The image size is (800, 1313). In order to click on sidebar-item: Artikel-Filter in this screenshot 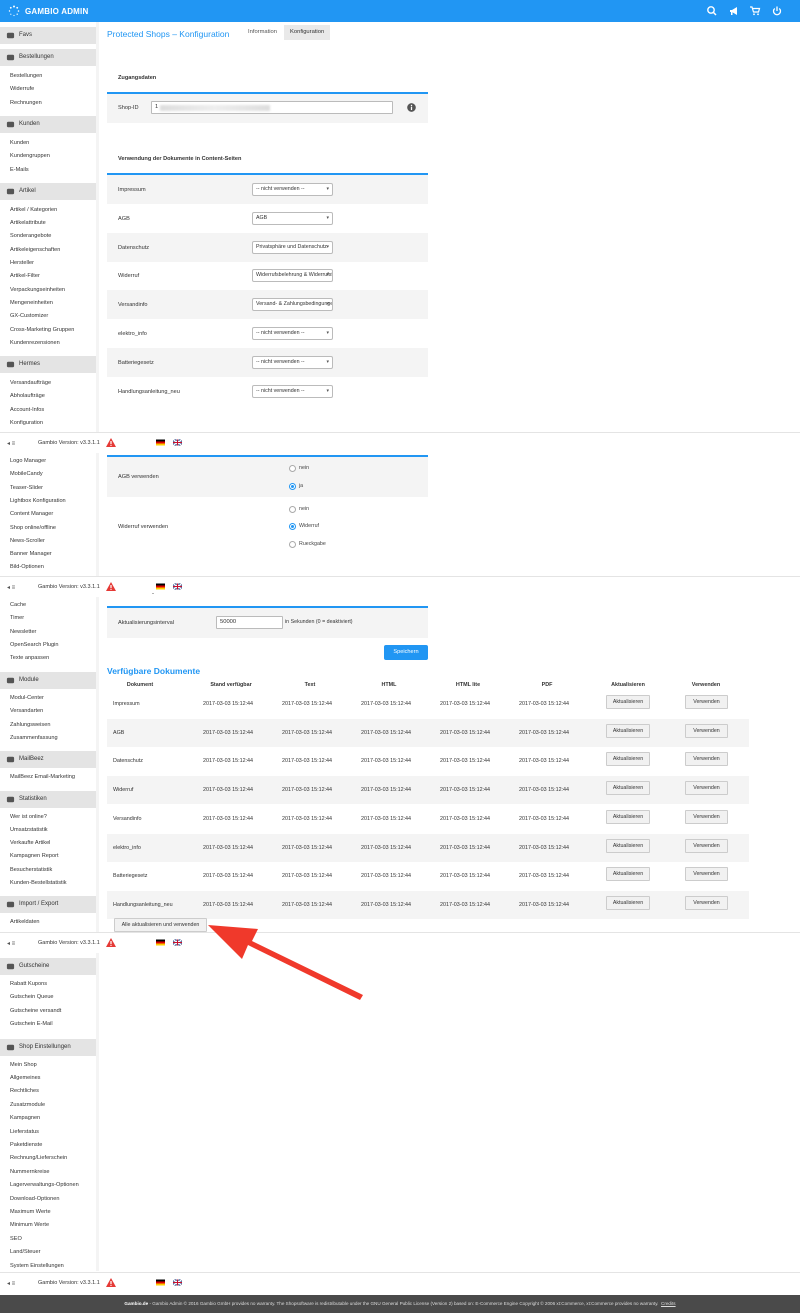, I will do `click(25, 276)`.